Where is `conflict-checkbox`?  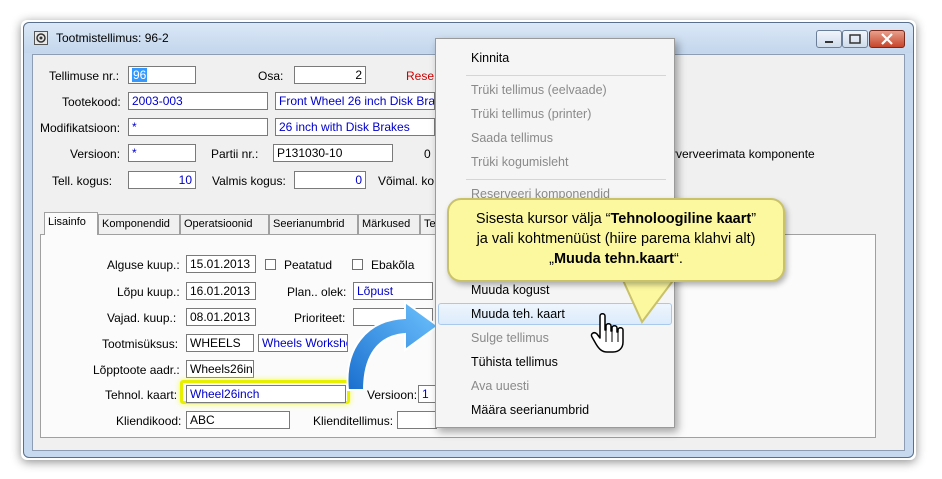 conflict-checkbox is located at coordinates (357, 264).